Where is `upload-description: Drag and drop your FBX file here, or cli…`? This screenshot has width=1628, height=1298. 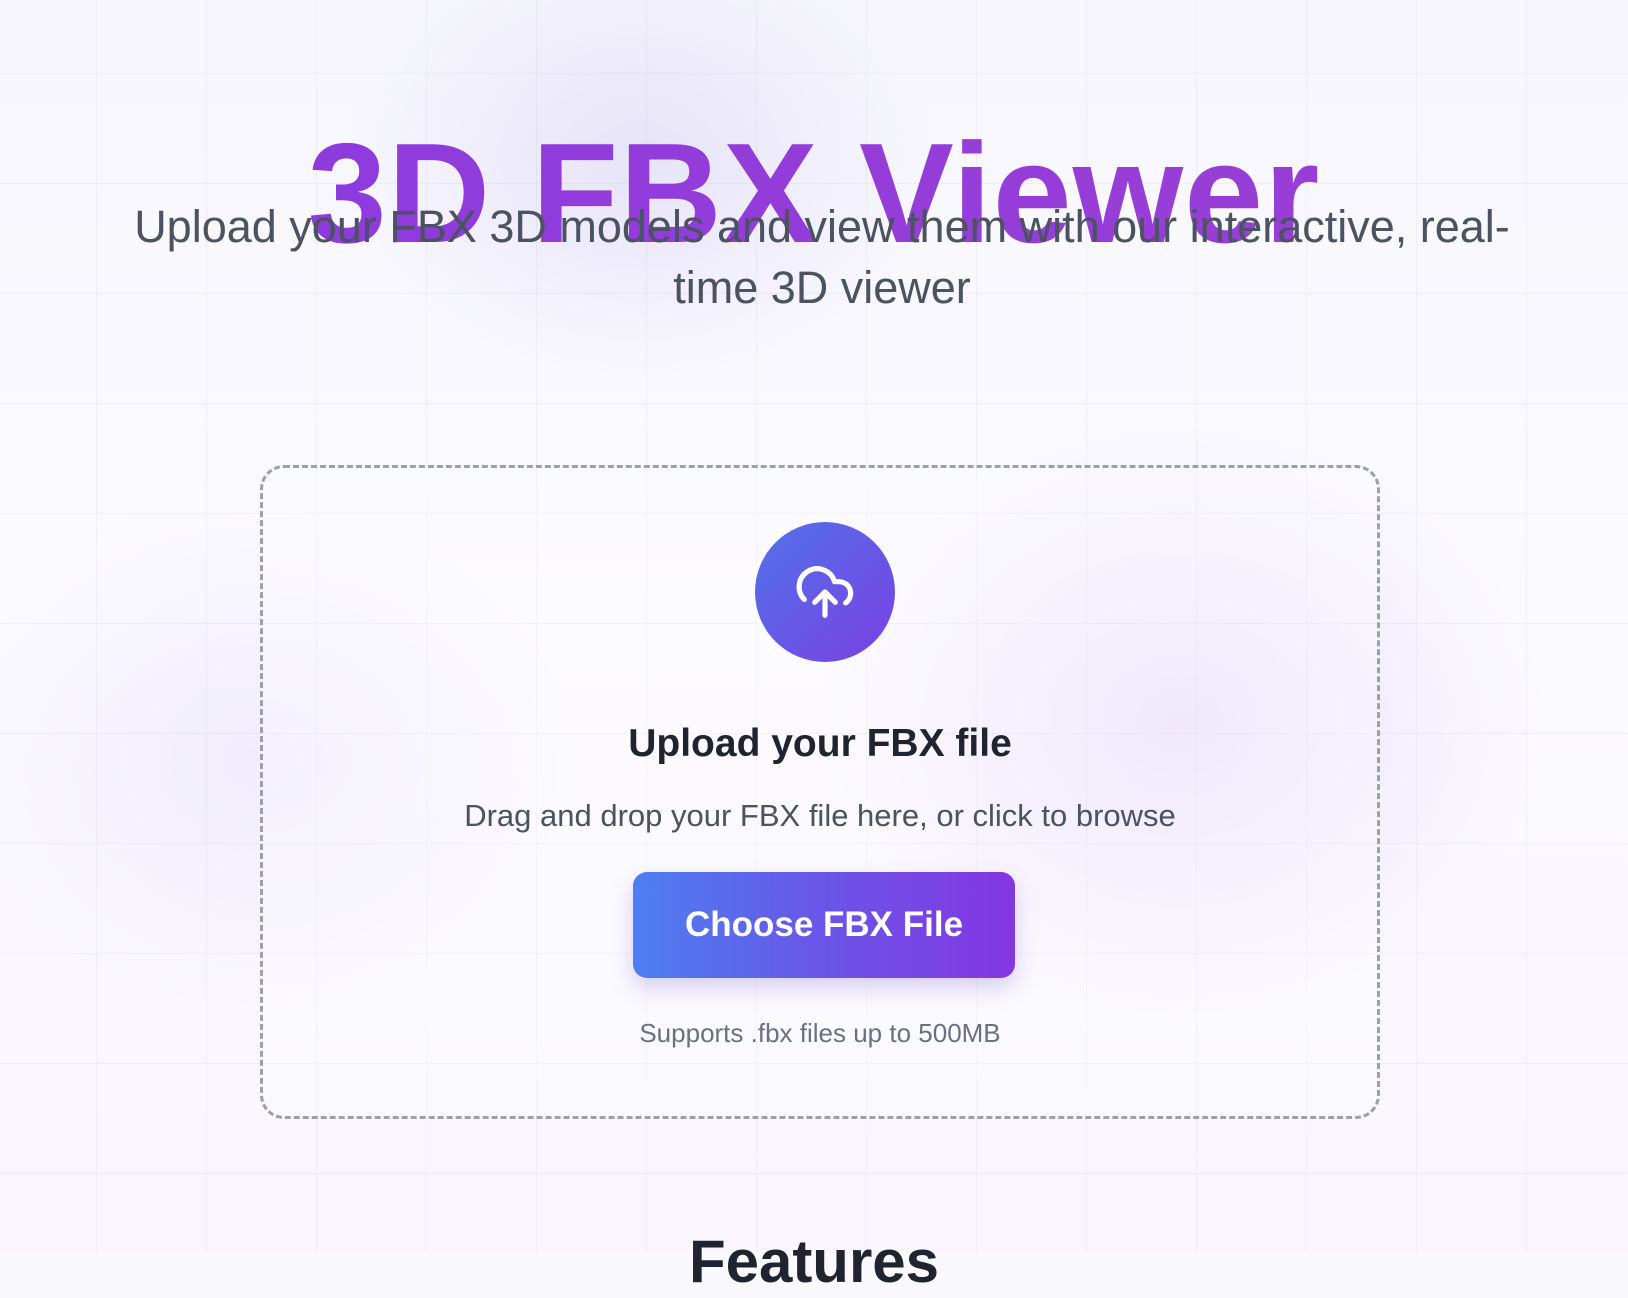 upload-description: Drag and drop your FBX file here, or cli… is located at coordinates (820, 815).